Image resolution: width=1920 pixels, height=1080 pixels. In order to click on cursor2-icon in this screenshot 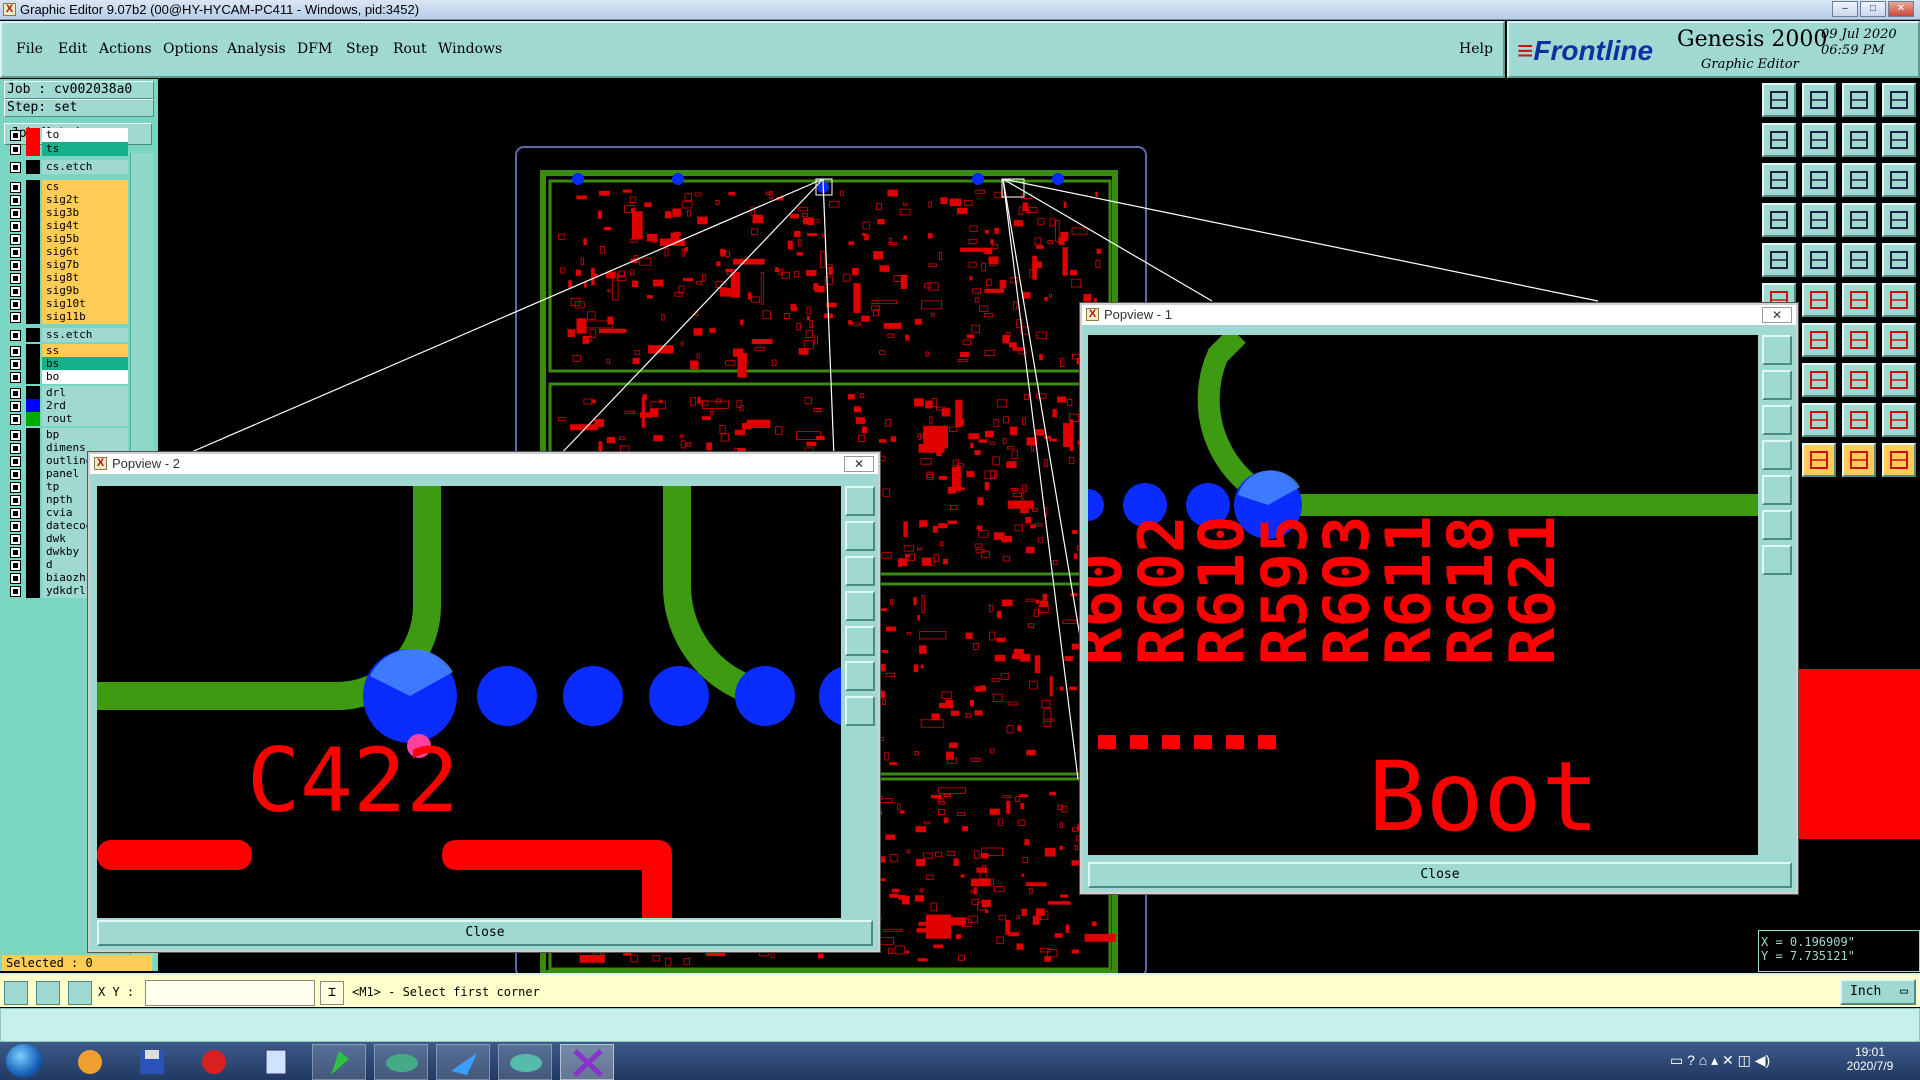, I will do `click(1819, 460)`.